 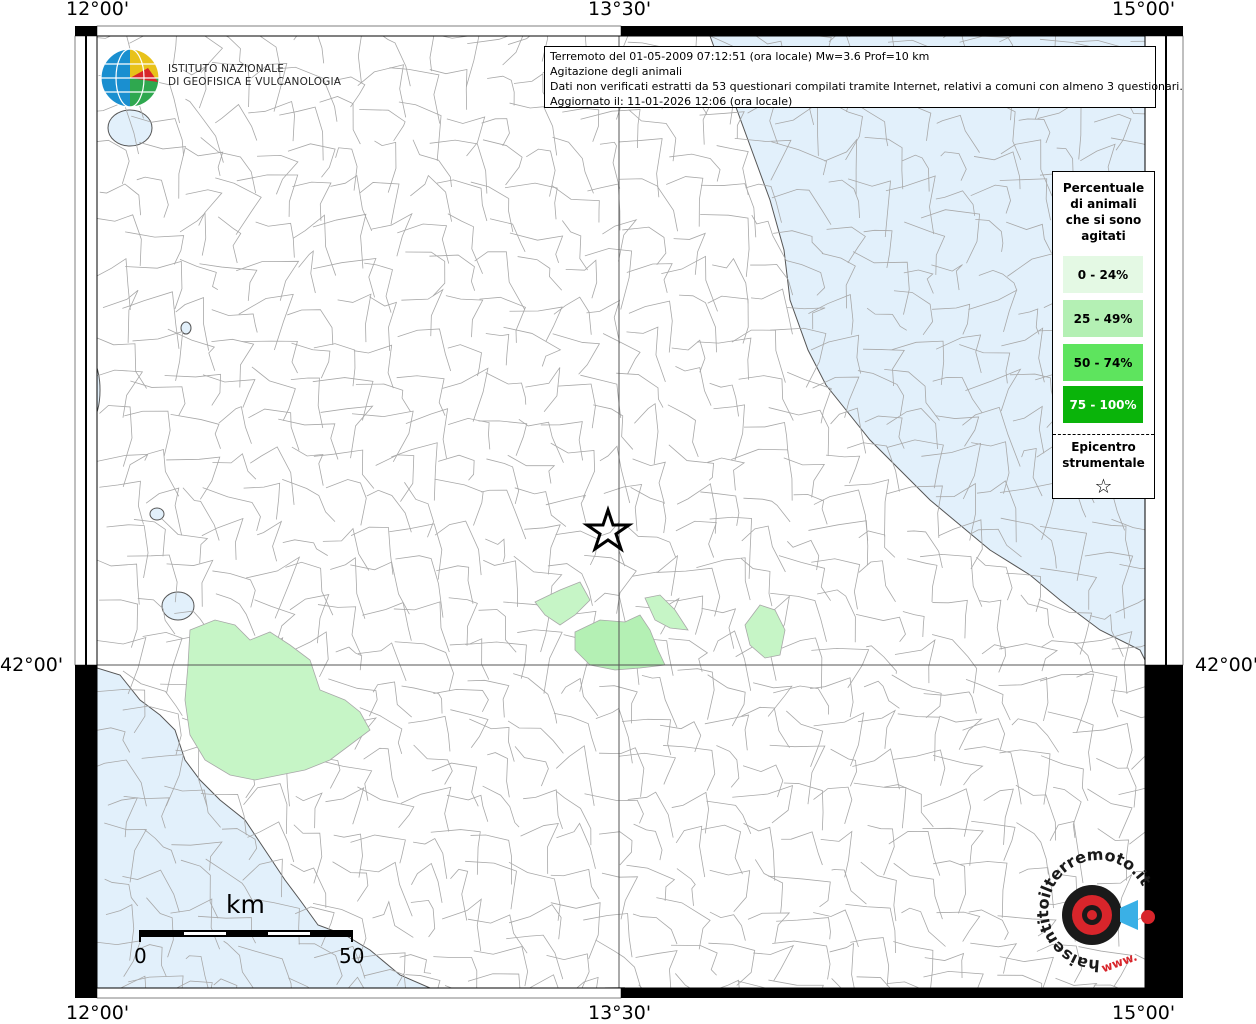 What do you see at coordinates (130, 128) in the screenshot?
I see `lake-bolsena` at bounding box center [130, 128].